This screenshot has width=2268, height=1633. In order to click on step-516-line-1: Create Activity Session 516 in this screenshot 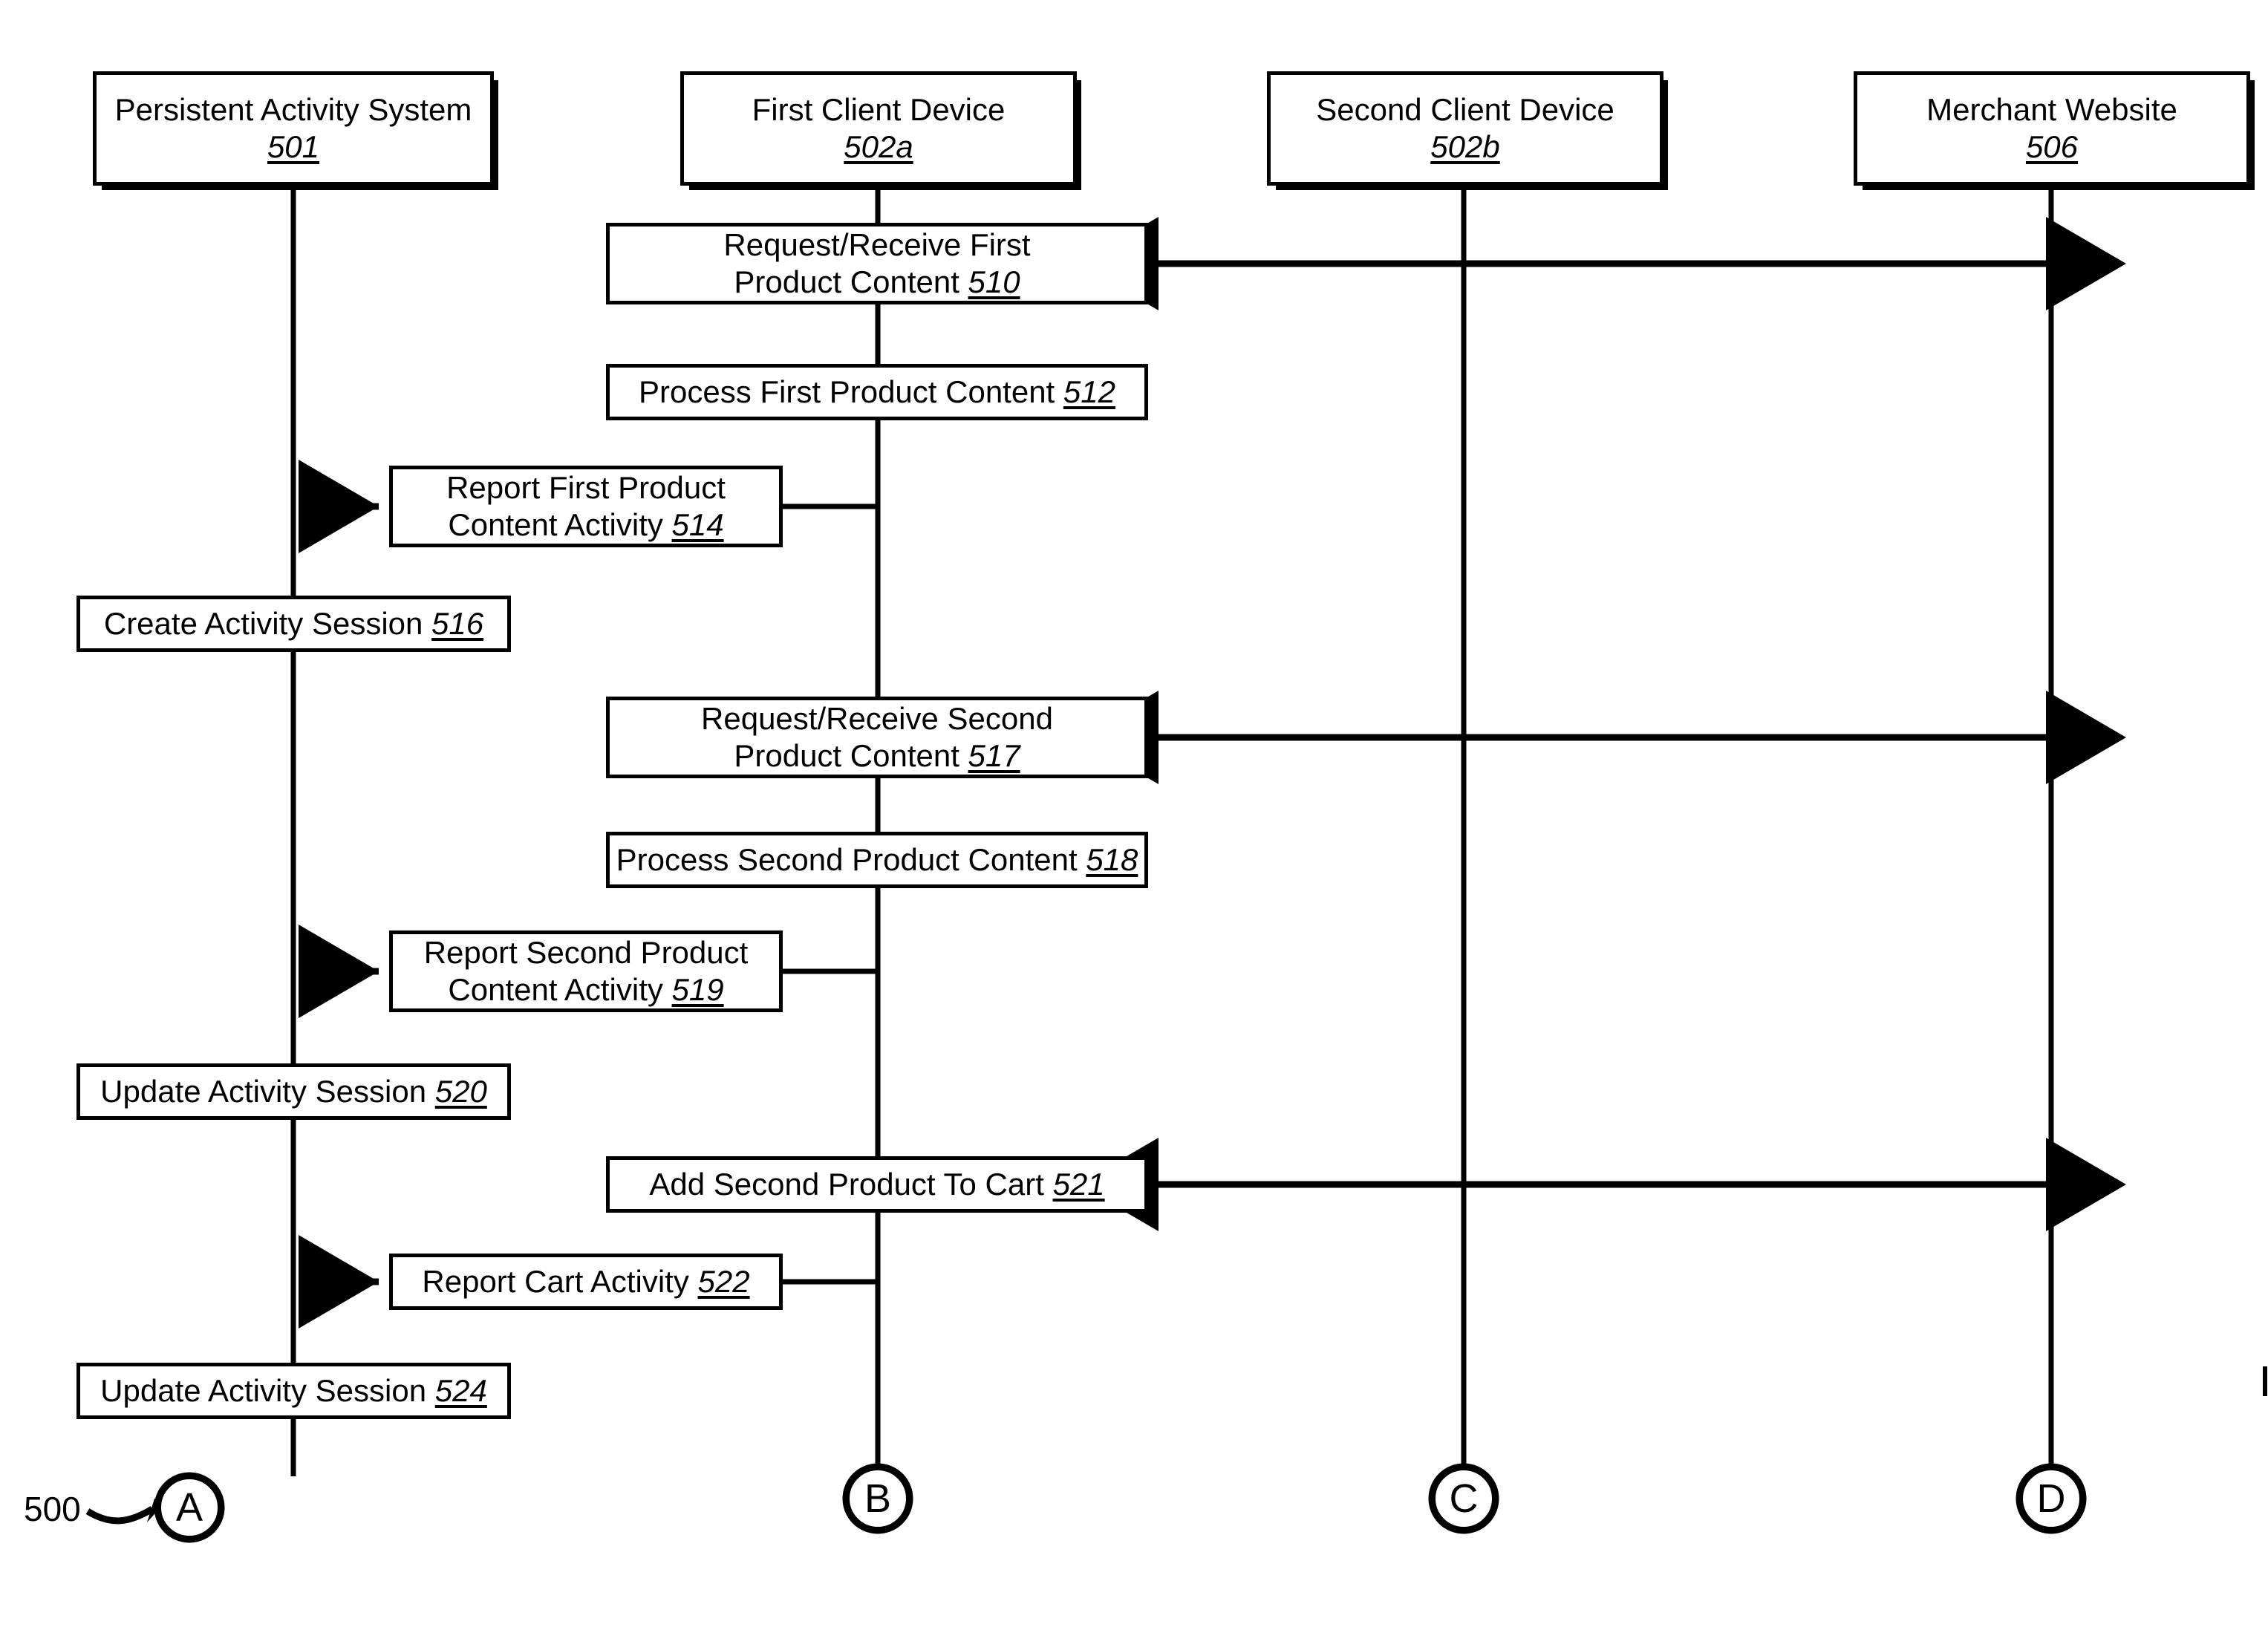, I will do `click(293, 624)`.